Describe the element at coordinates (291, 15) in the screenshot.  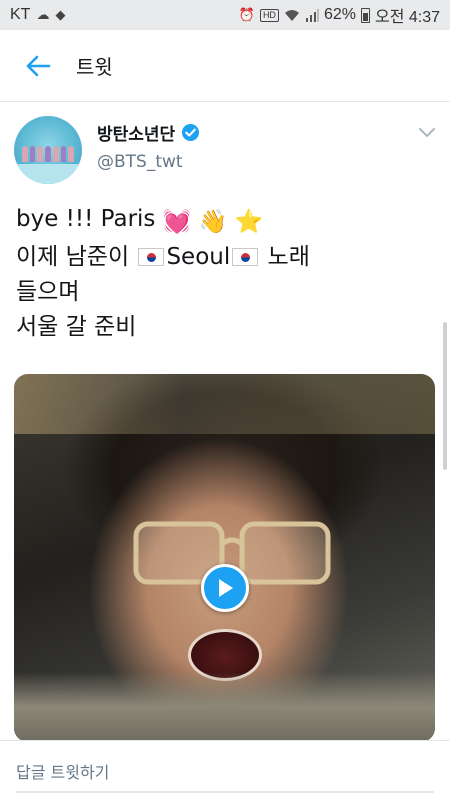
I see `wifi-icon` at that location.